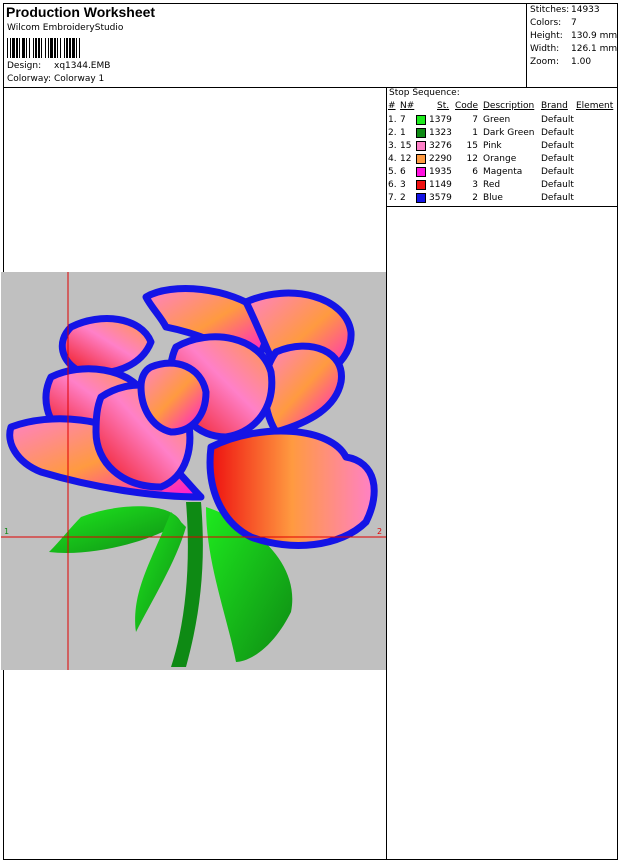  What do you see at coordinates (440, 159) in the screenshot?
I see `row-stitches: 2290` at bounding box center [440, 159].